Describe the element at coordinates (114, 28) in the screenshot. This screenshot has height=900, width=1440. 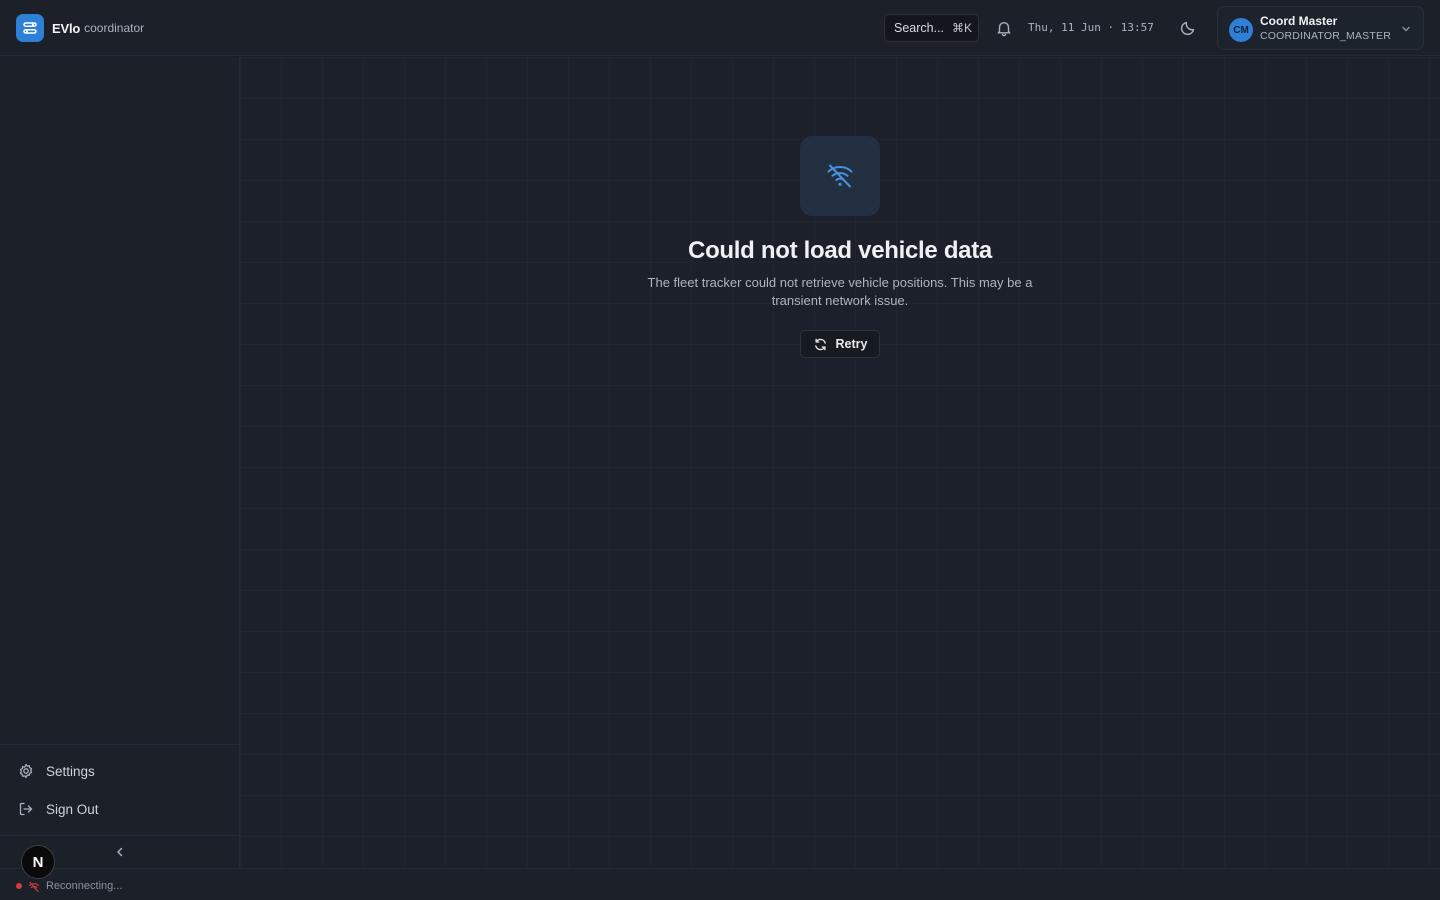
I see `brand-subtitle: coordinator` at that location.